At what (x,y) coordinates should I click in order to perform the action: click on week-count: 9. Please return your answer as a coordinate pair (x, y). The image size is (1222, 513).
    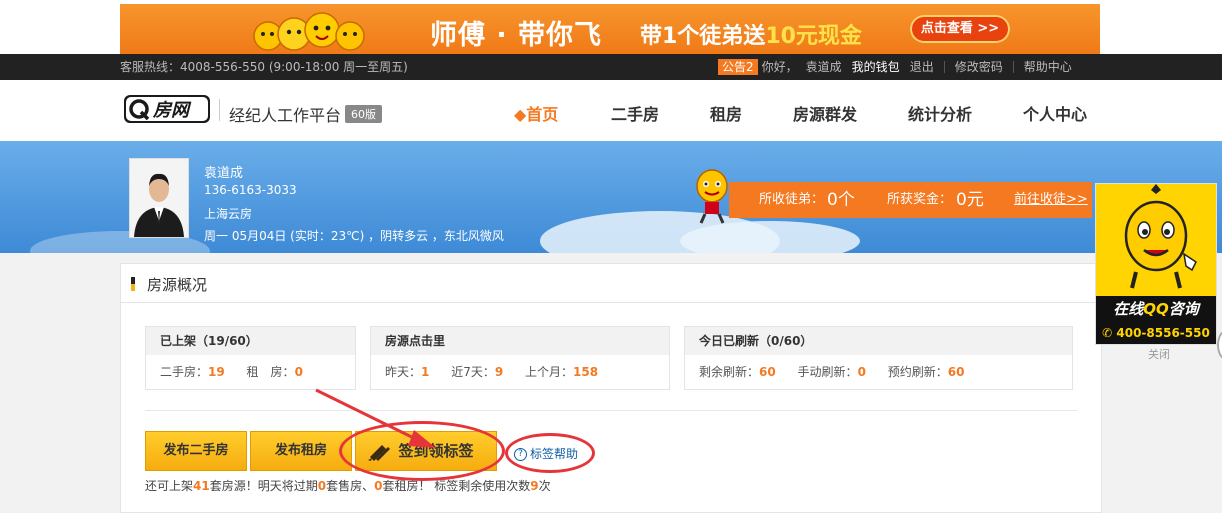
    Looking at the image, I should click on (499, 372).